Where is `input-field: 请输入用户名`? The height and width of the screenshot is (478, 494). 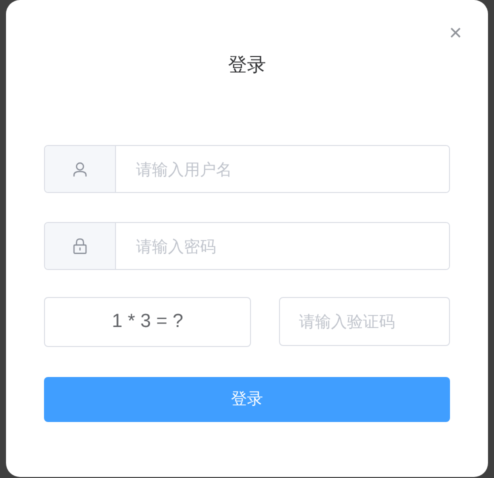
input-field: 请输入用户名 is located at coordinates (247, 169).